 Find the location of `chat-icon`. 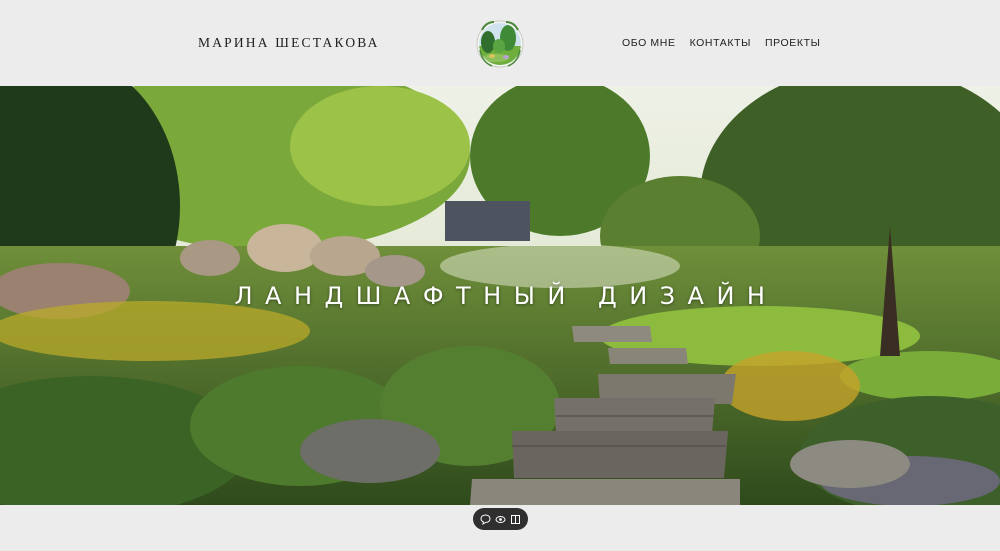

chat-icon is located at coordinates (485, 519).